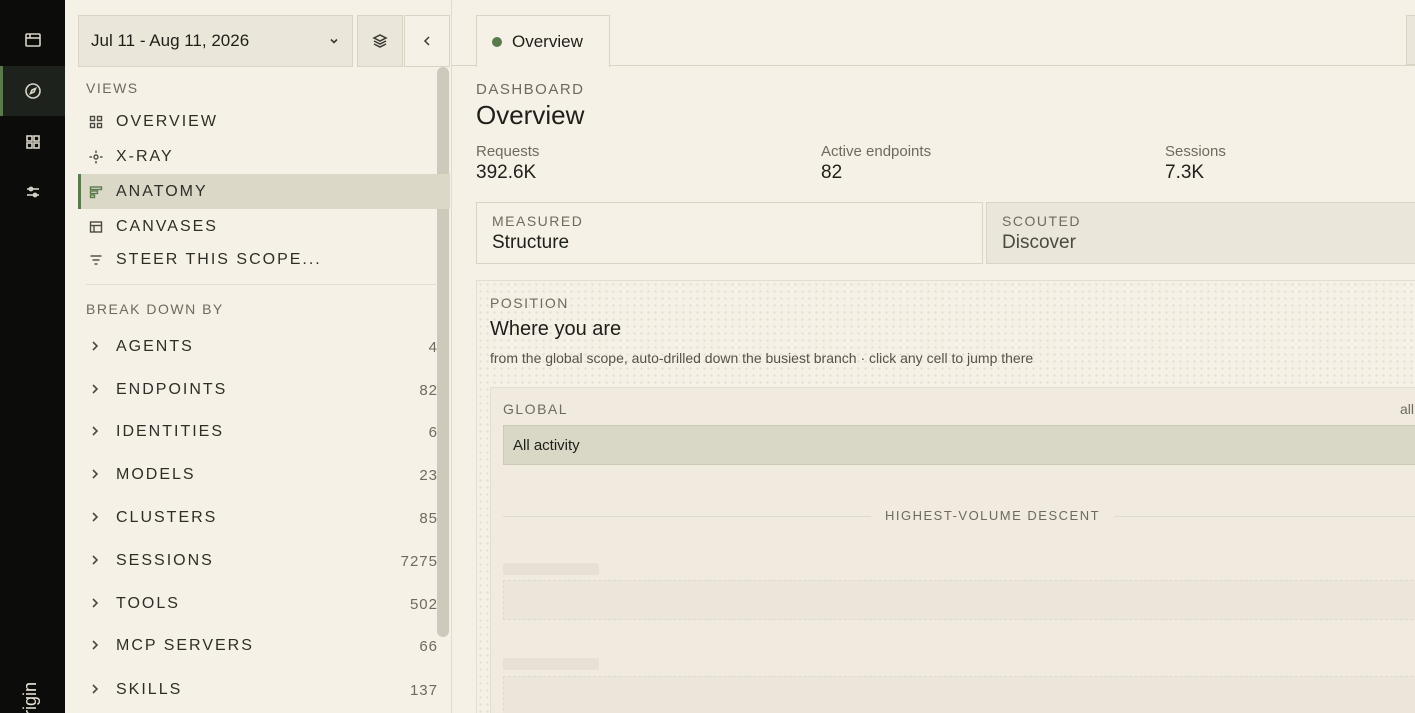 Image resolution: width=1415 pixels, height=713 pixels. I want to click on stat-label: Requests, so click(508, 151).